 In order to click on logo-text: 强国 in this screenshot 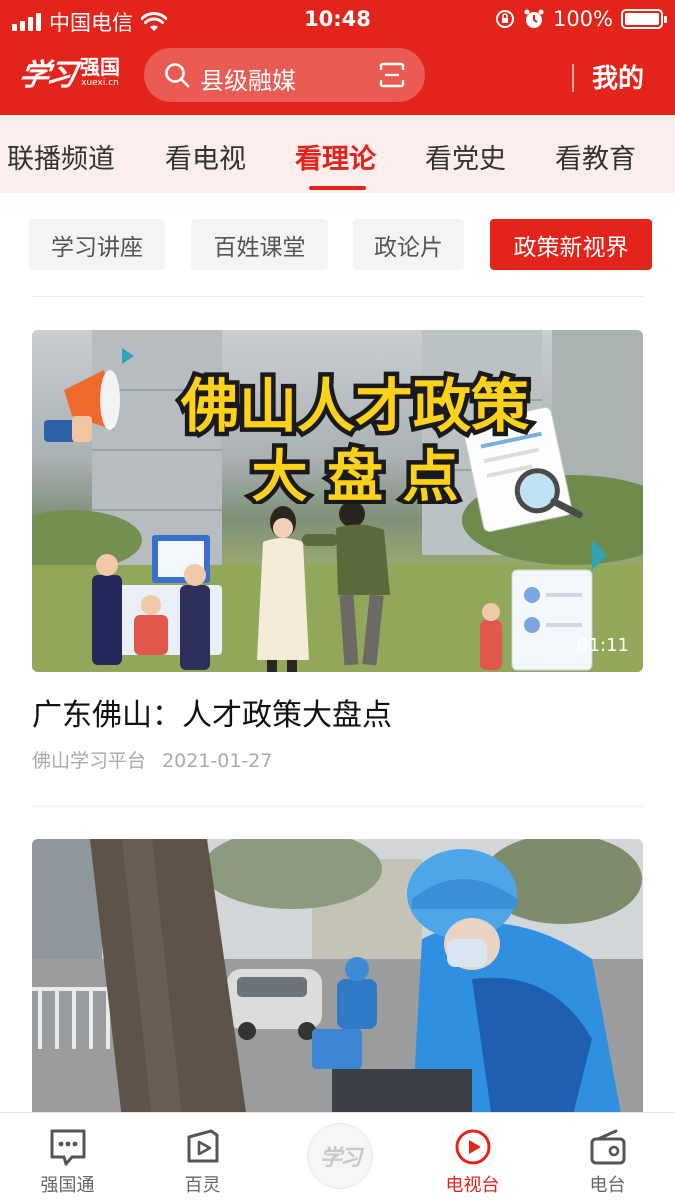, I will do `click(100, 66)`.